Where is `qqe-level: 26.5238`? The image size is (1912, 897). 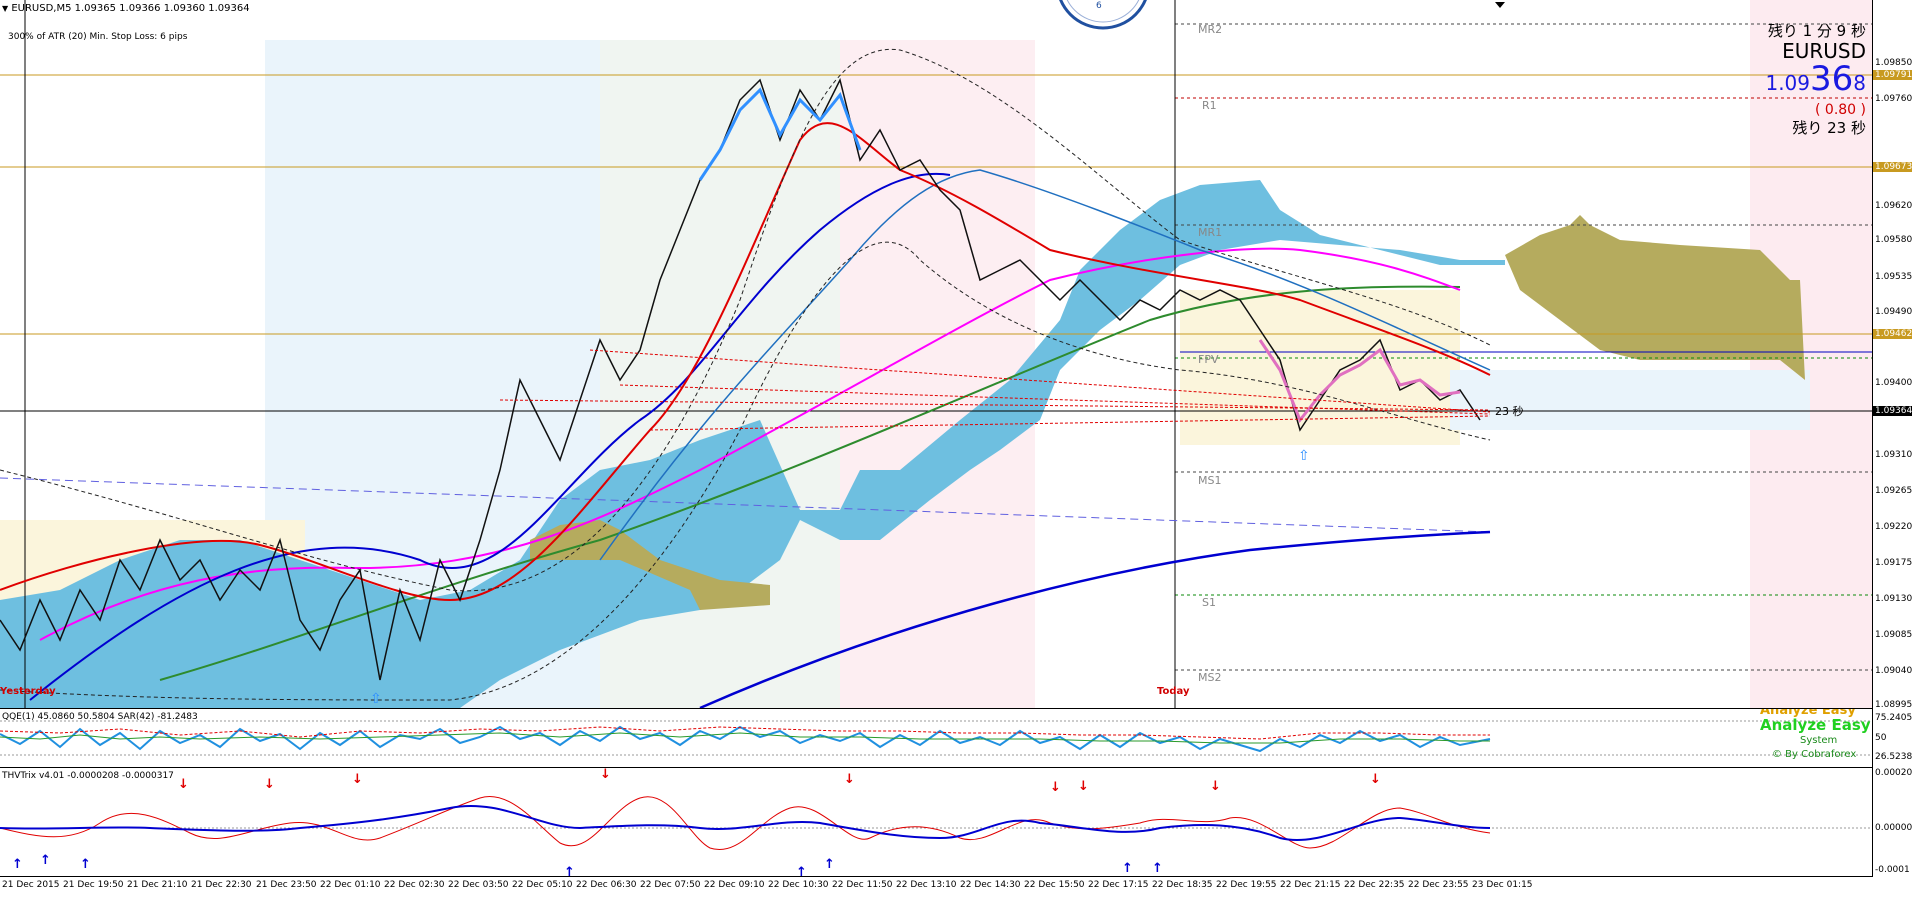 qqe-level: 26.5238 is located at coordinates (1893, 757).